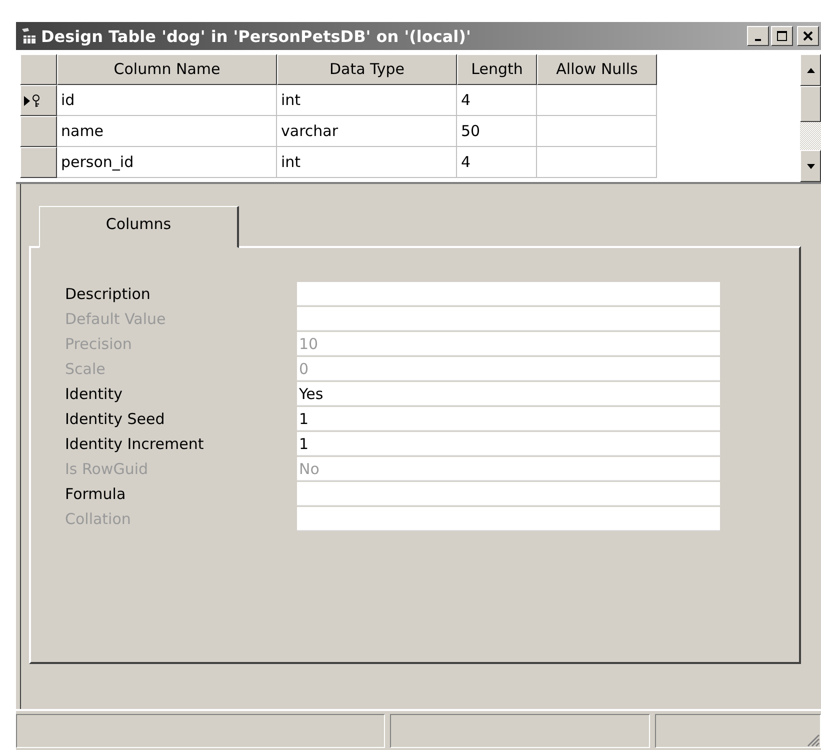  I want to click on window-title: Design Table 'dog' in 'PersonPetsDB' on '(local)', so click(256, 36).